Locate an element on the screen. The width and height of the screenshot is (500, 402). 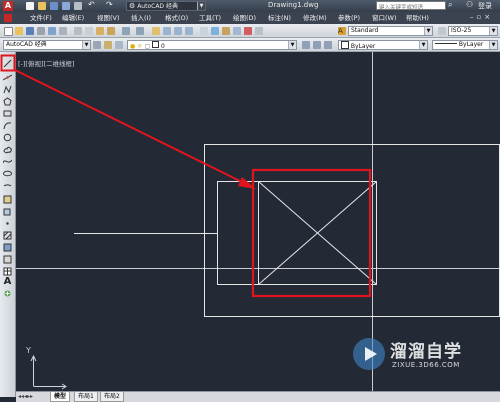
copy-icon is located at coordinates (89, 31).